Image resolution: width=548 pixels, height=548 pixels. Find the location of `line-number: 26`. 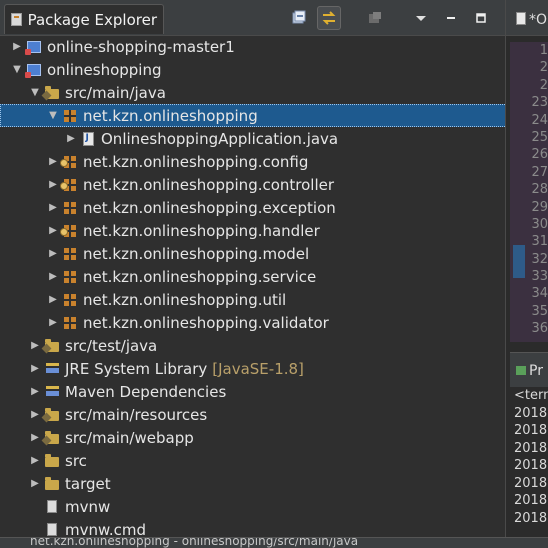

line-number: 26 is located at coordinates (539, 155).